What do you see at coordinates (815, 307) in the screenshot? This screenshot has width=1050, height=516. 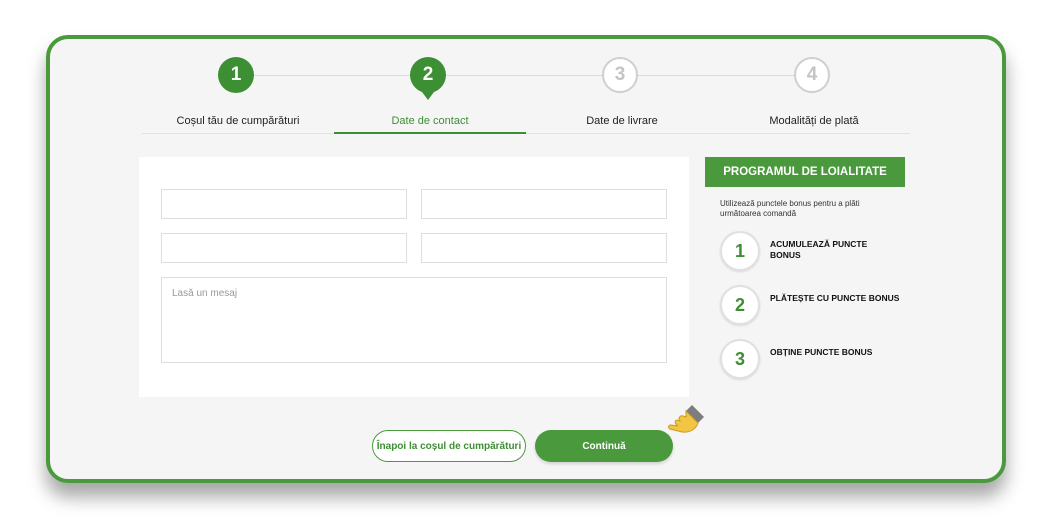 I see `loyalty-step-2: 2 PLĂTEȘTE CU PUNCTE BONUS` at bounding box center [815, 307].